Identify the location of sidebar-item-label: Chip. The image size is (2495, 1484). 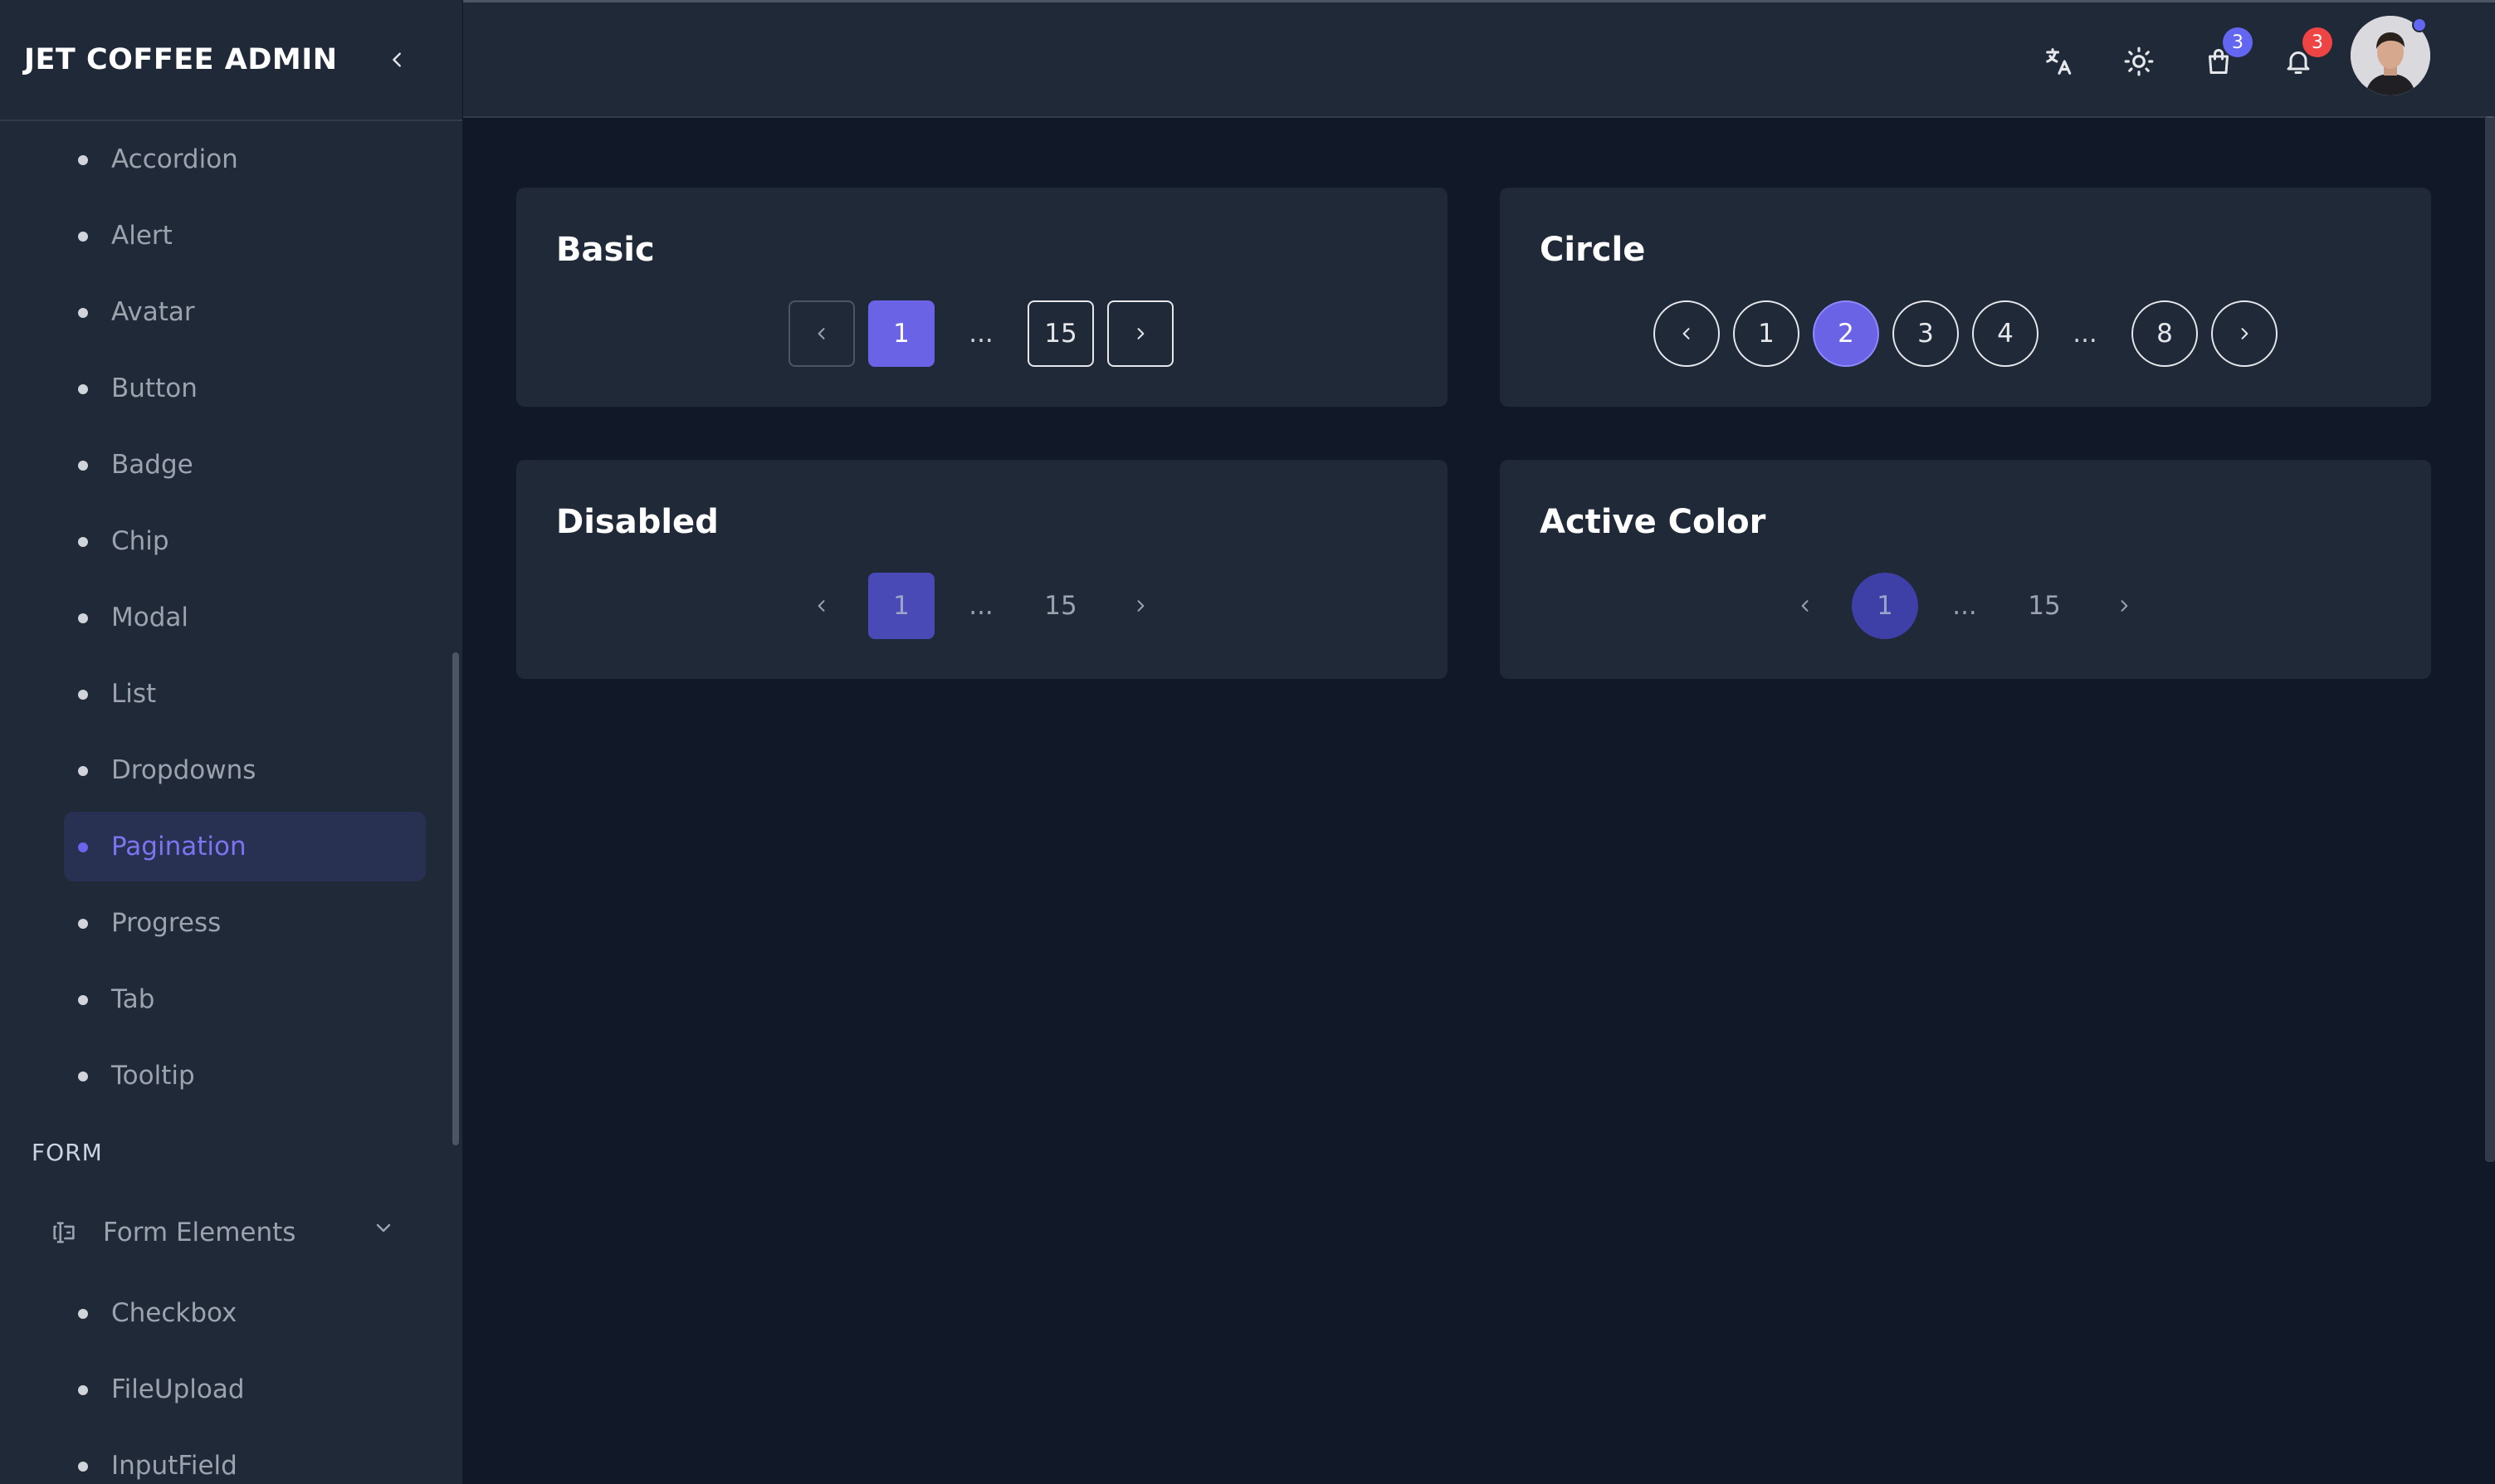
(140, 541).